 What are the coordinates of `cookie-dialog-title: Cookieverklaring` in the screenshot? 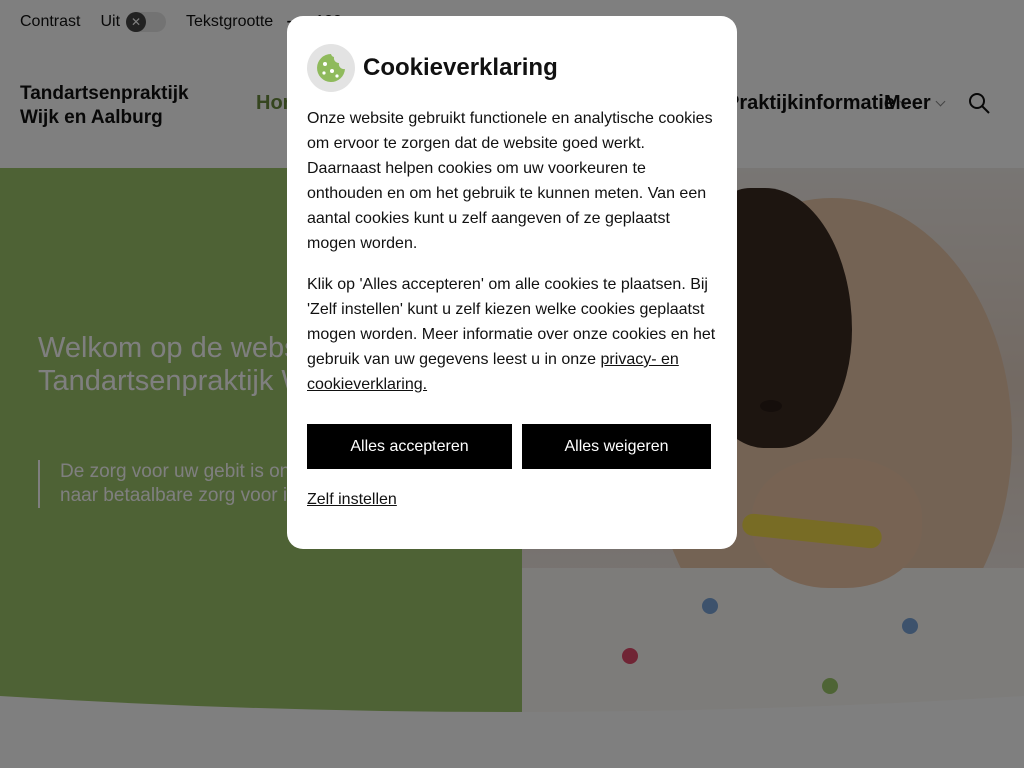 It's located at (460, 67).